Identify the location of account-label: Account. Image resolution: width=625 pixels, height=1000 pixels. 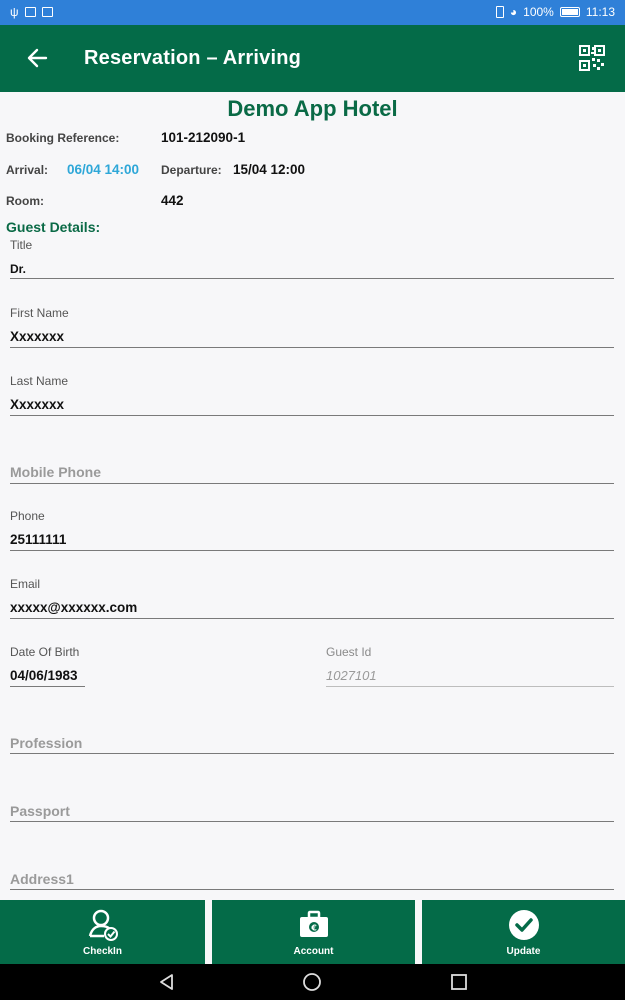
(313, 951).